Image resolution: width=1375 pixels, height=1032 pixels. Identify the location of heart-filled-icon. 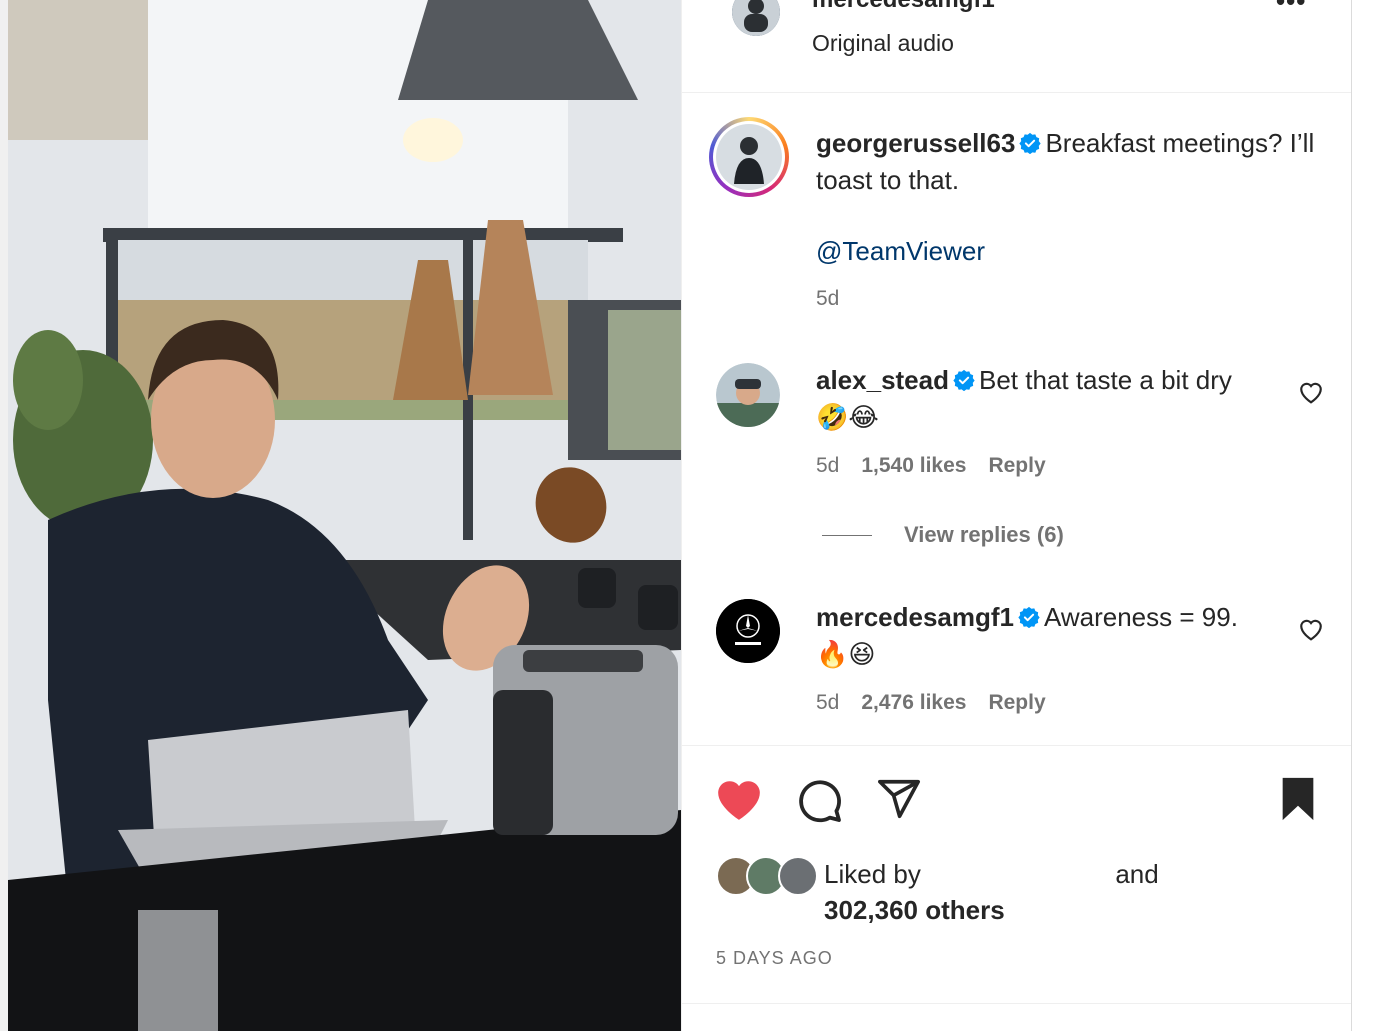
(739, 799).